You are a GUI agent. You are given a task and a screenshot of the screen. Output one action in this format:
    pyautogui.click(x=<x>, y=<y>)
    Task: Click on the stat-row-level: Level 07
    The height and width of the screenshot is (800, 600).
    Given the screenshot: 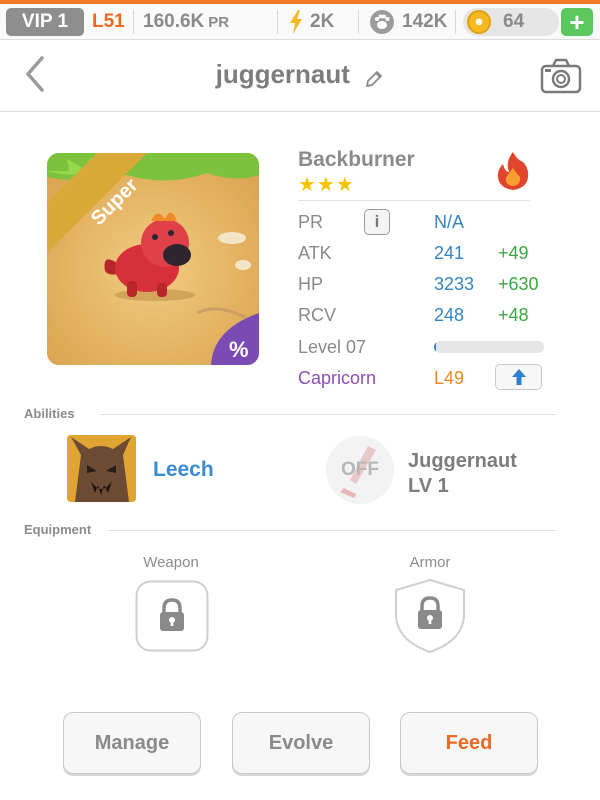 What is the action you would take?
    pyautogui.click(x=423, y=347)
    